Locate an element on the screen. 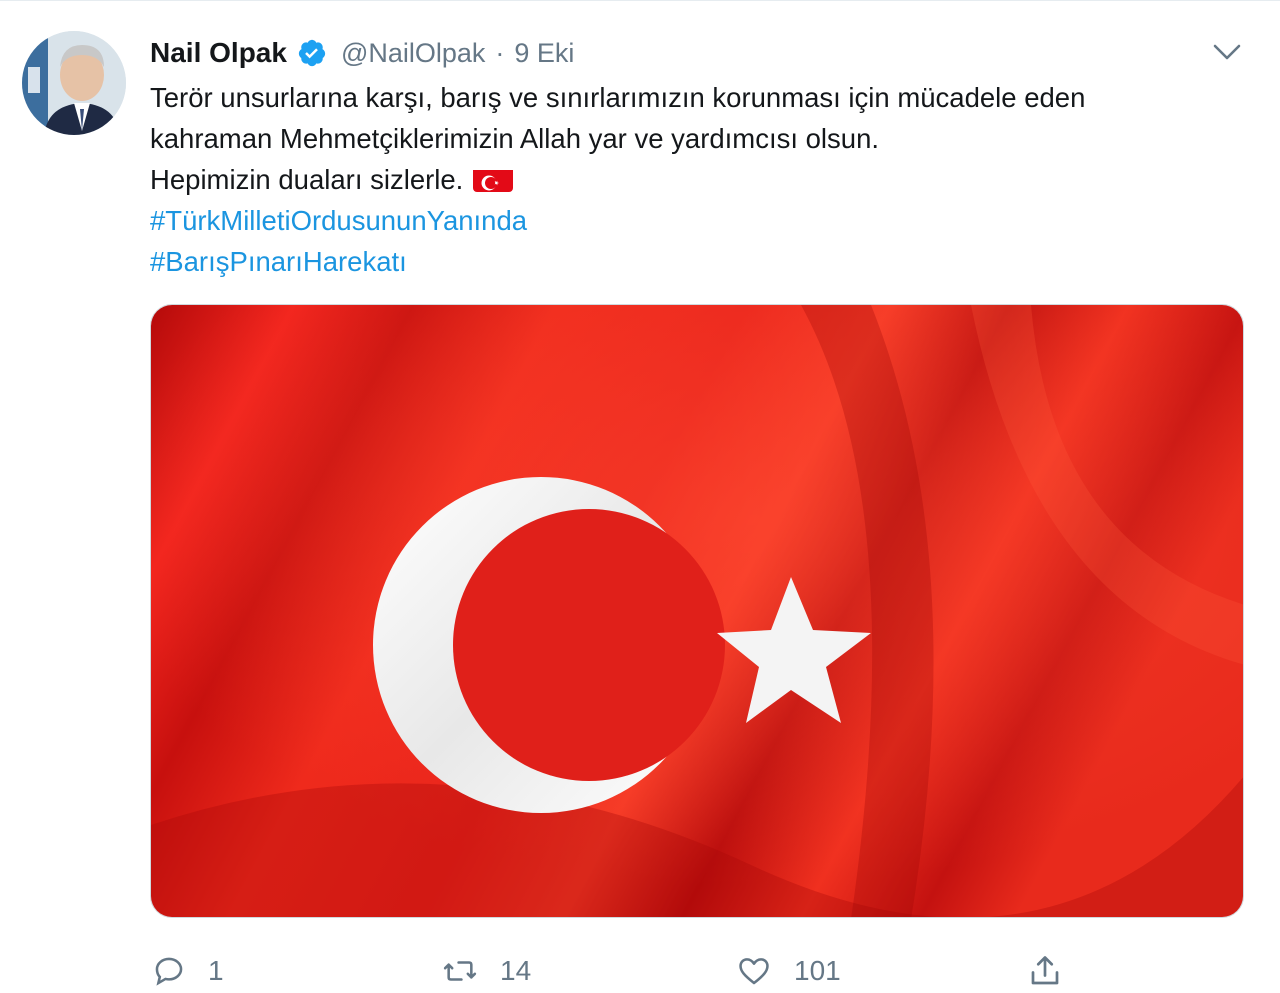 The image size is (1280, 993). verified-badge-icon is located at coordinates (312, 53).